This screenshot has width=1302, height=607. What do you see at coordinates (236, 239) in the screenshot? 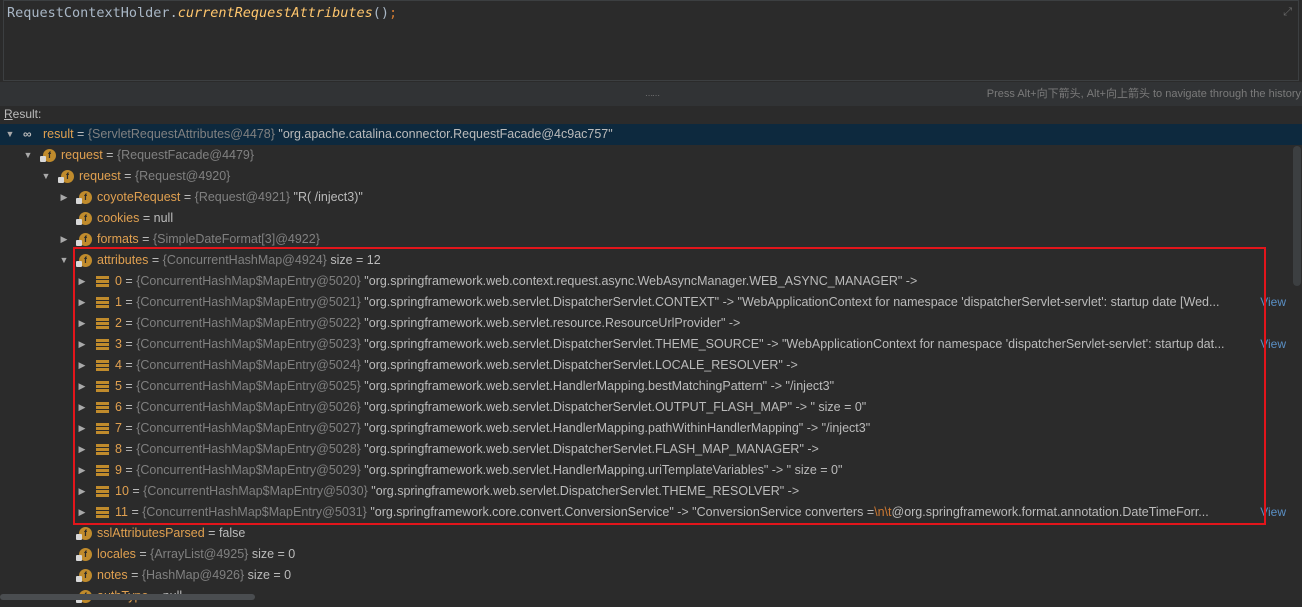
I see `object-type: {SimpleDateFormat[3]@4922}` at bounding box center [236, 239].